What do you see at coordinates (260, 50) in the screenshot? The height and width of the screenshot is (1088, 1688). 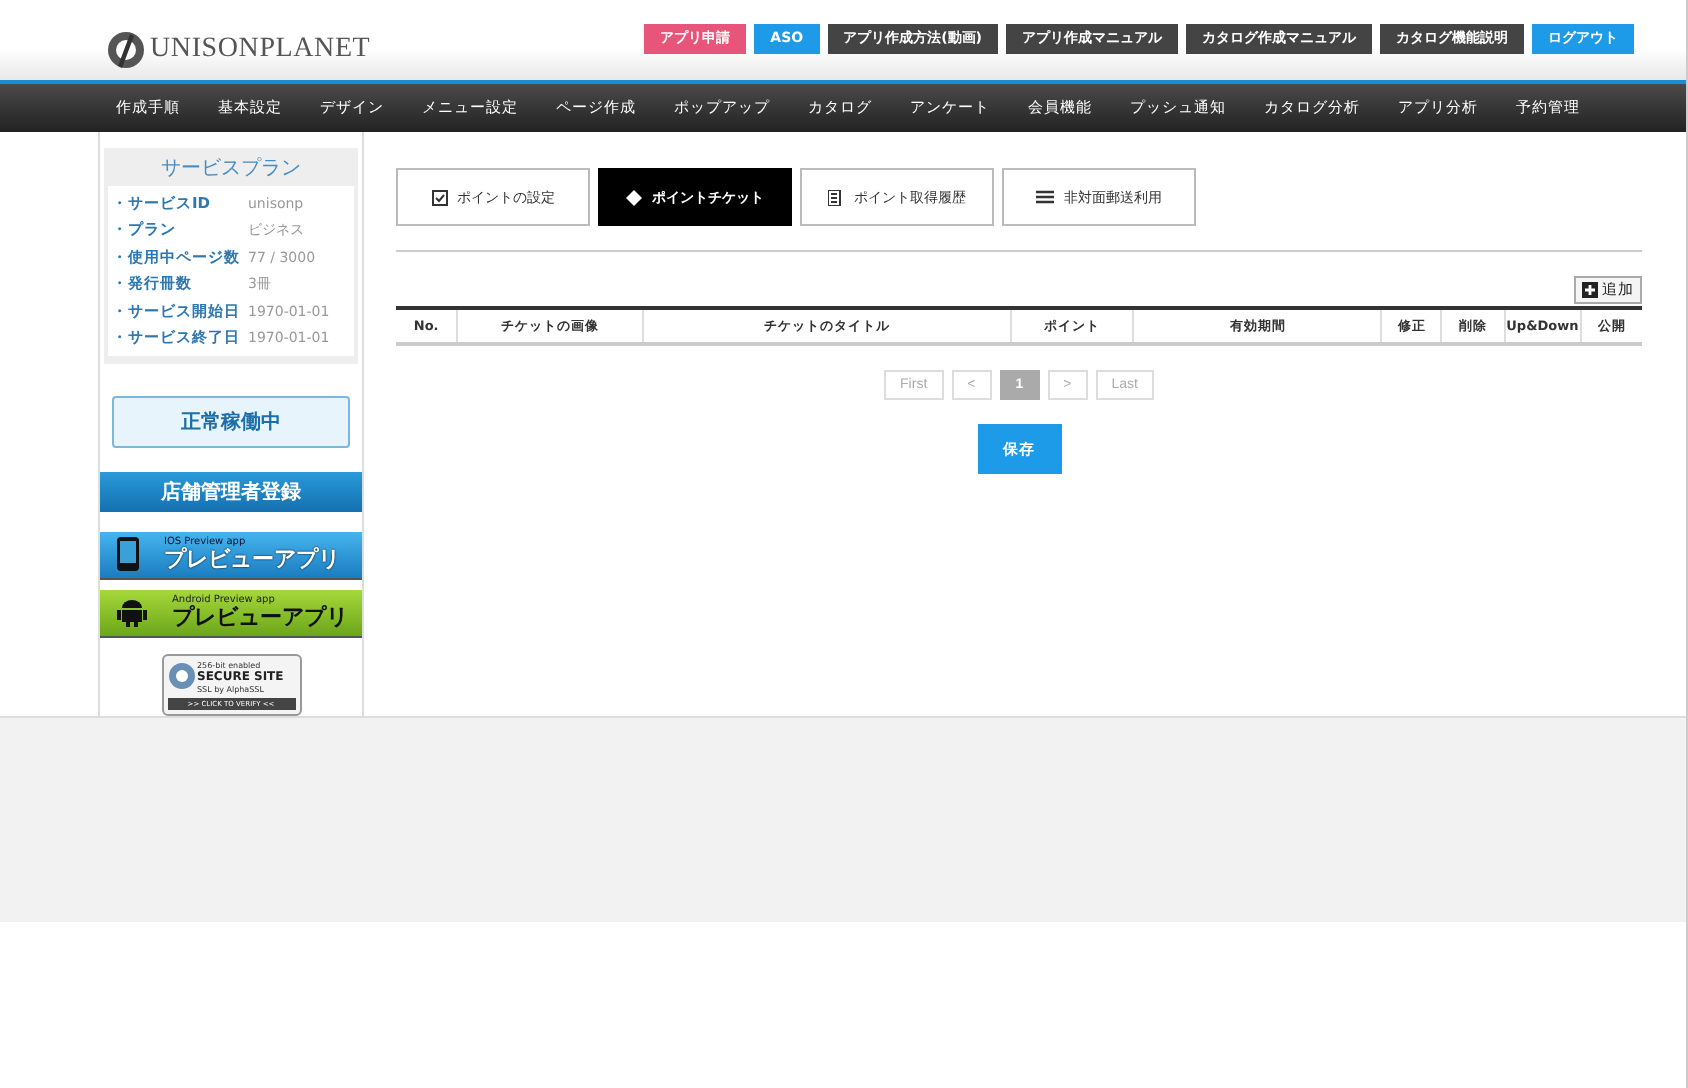 I see `logo-text: UNISONPLANET` at bounding box center [260, 50].